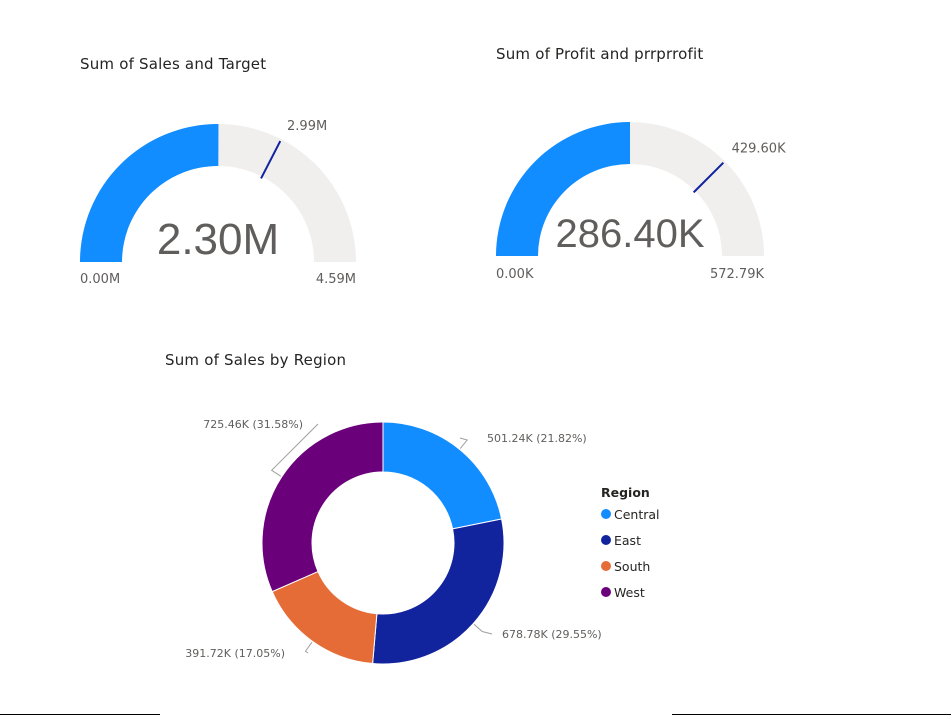 The height and width of the screenshot is (717, 951). Describe the element at coordinates (218, 239) in the screenshot. I see `sales-gauge-value: 2.30M` at that location.